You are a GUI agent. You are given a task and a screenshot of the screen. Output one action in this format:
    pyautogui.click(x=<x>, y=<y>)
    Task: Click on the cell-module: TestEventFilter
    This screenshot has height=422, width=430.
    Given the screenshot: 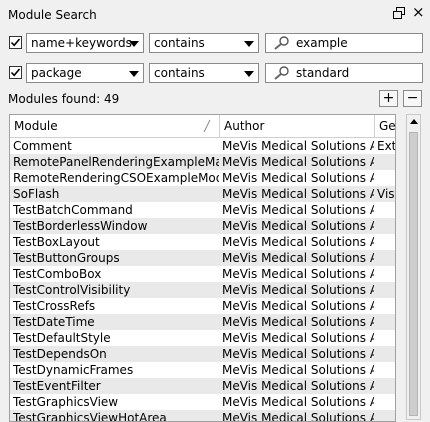 What is the action you would take?
    pyautogui.click(x=57, y=386)
    